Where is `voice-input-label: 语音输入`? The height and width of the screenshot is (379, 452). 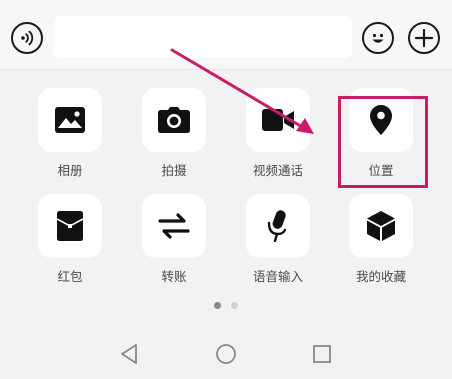 voice-input-label: 语音输入 is located at coordinates (277, 276).